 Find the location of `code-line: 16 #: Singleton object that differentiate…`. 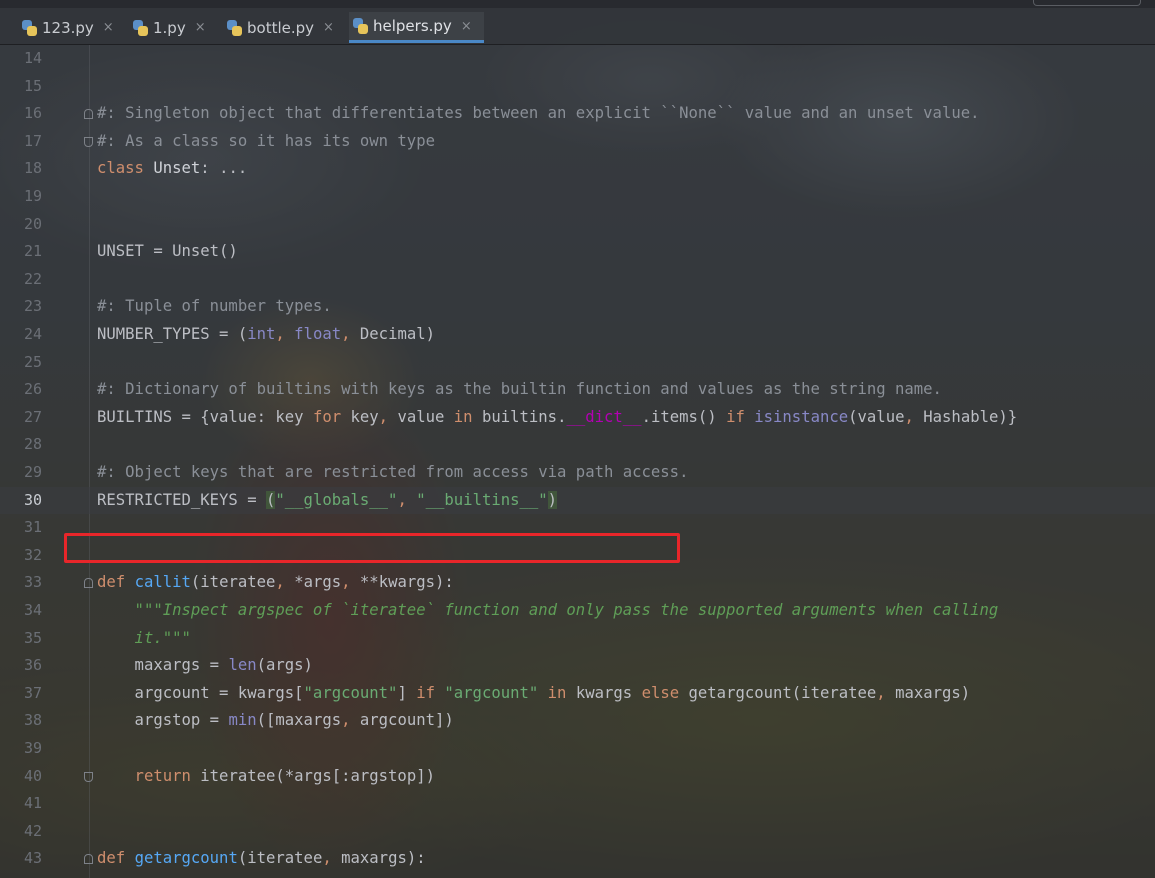

code-line: 16 #: Singleton object that differentiate… is located at coordinates (577, 114).